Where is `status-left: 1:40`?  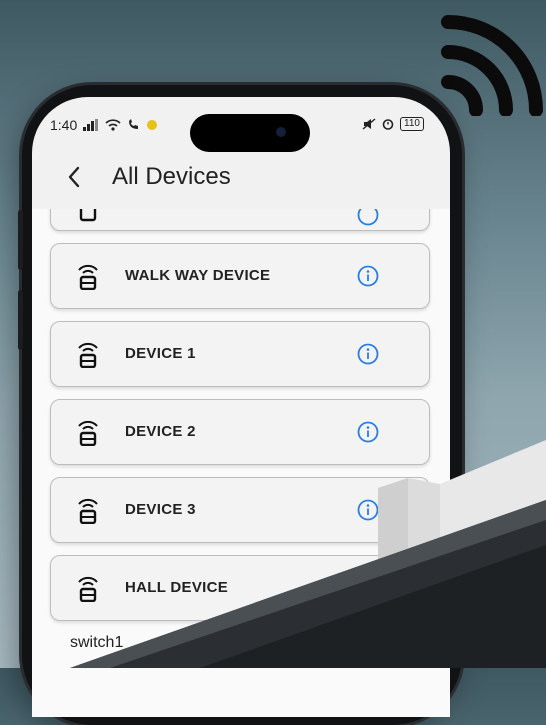
status-left: 1:40 is located at coordinates (104, 125).